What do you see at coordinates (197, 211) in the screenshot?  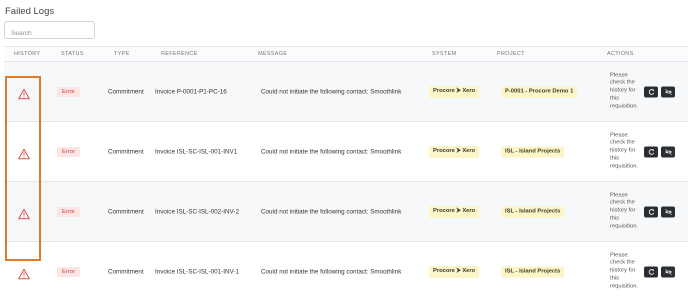 I see `reference-cell: Invoice ISL-SC-ISL-002-INV-2` at bounding box center [197, 211].